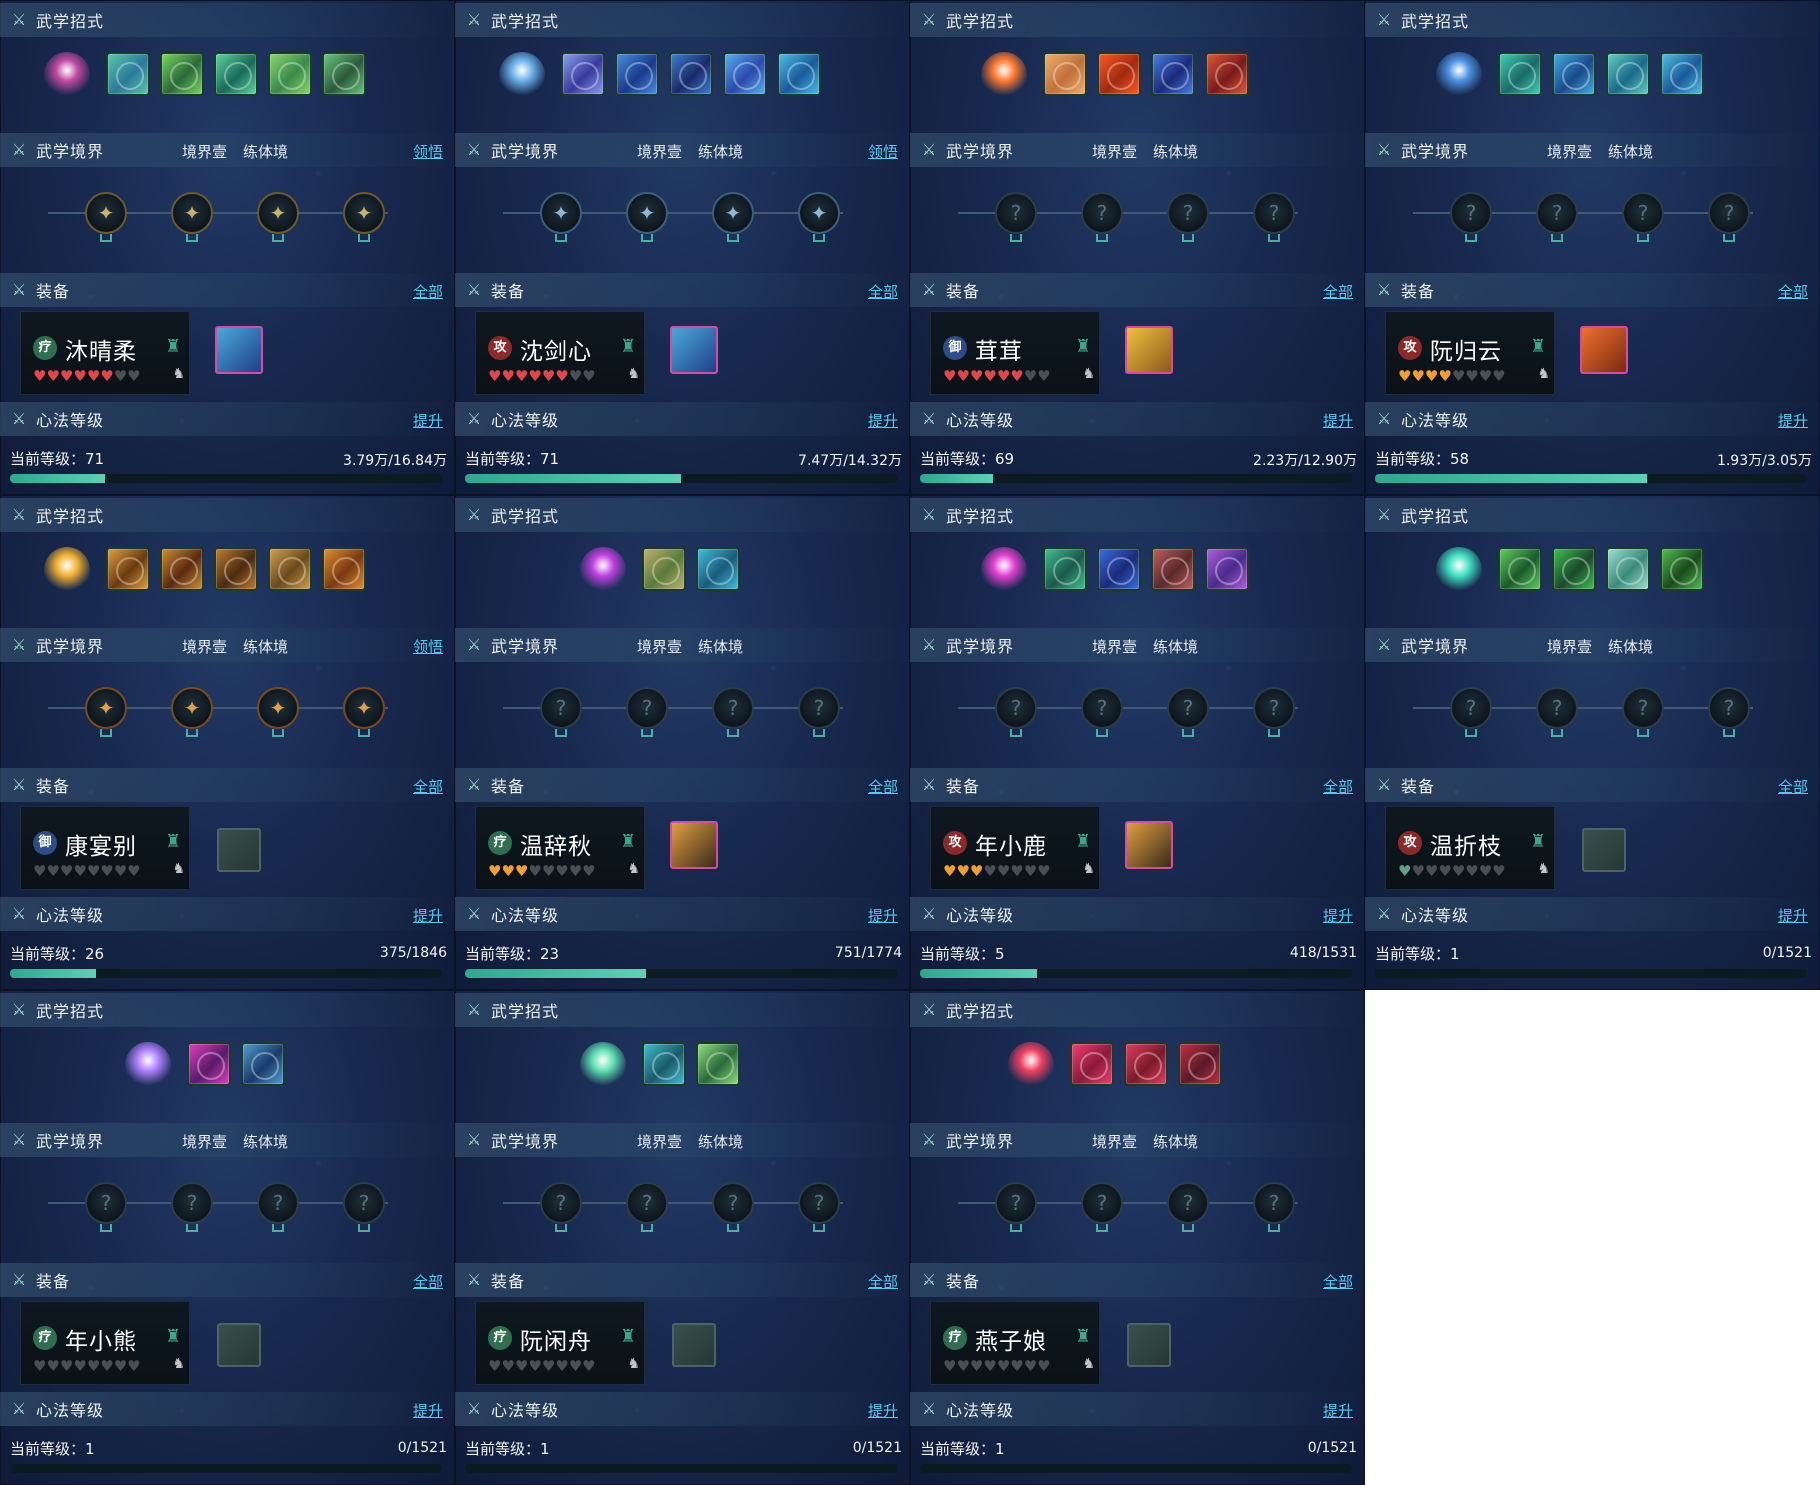 The width and height of the screenshot is (1820, 1485). Describe the element at coordinates (560, 1343) in the screenshot. I see `character-card: 疗阮闲舟 ♜ ♥♥♥♥♥♥♥♥ ♞` at that location.